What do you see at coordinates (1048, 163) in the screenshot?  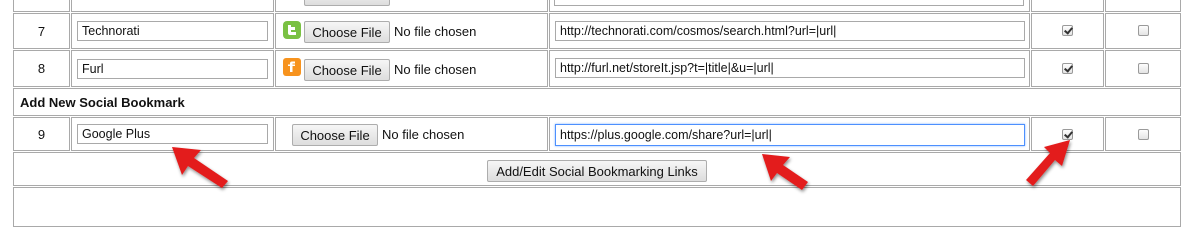 I see `arrow-to-checkbox` at bounding box center [1048, 163].